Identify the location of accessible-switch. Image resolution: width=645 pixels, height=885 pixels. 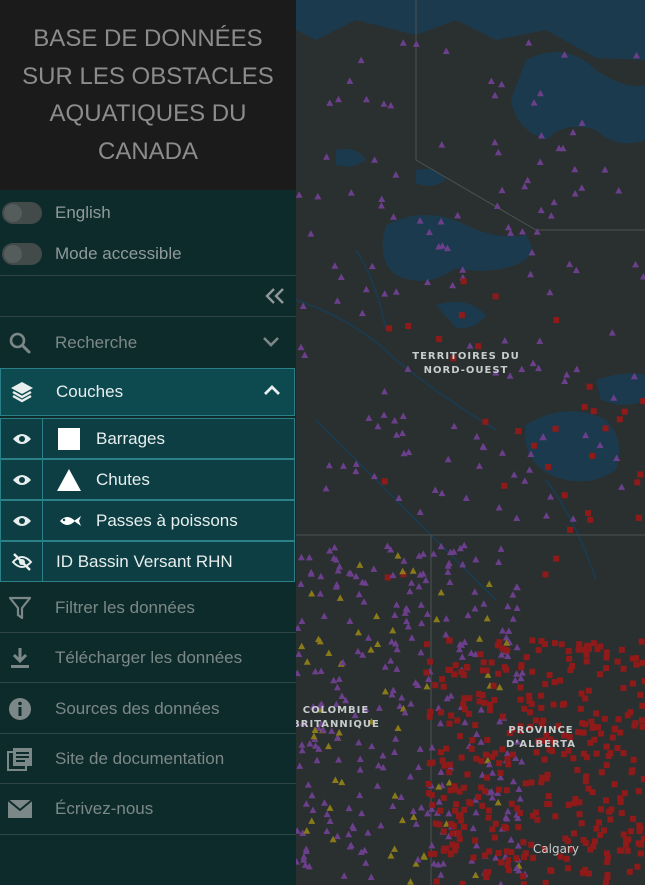
(22, 254).